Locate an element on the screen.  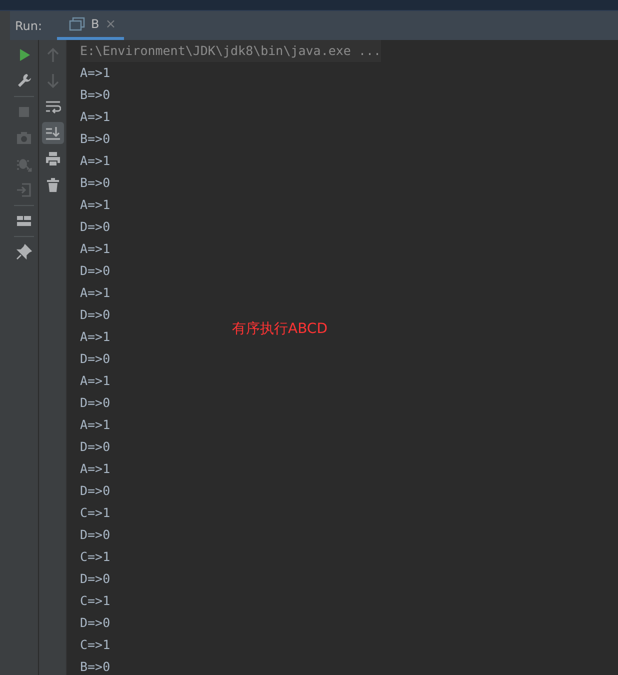
run-label: Run: is located at coordinates (29, 25).